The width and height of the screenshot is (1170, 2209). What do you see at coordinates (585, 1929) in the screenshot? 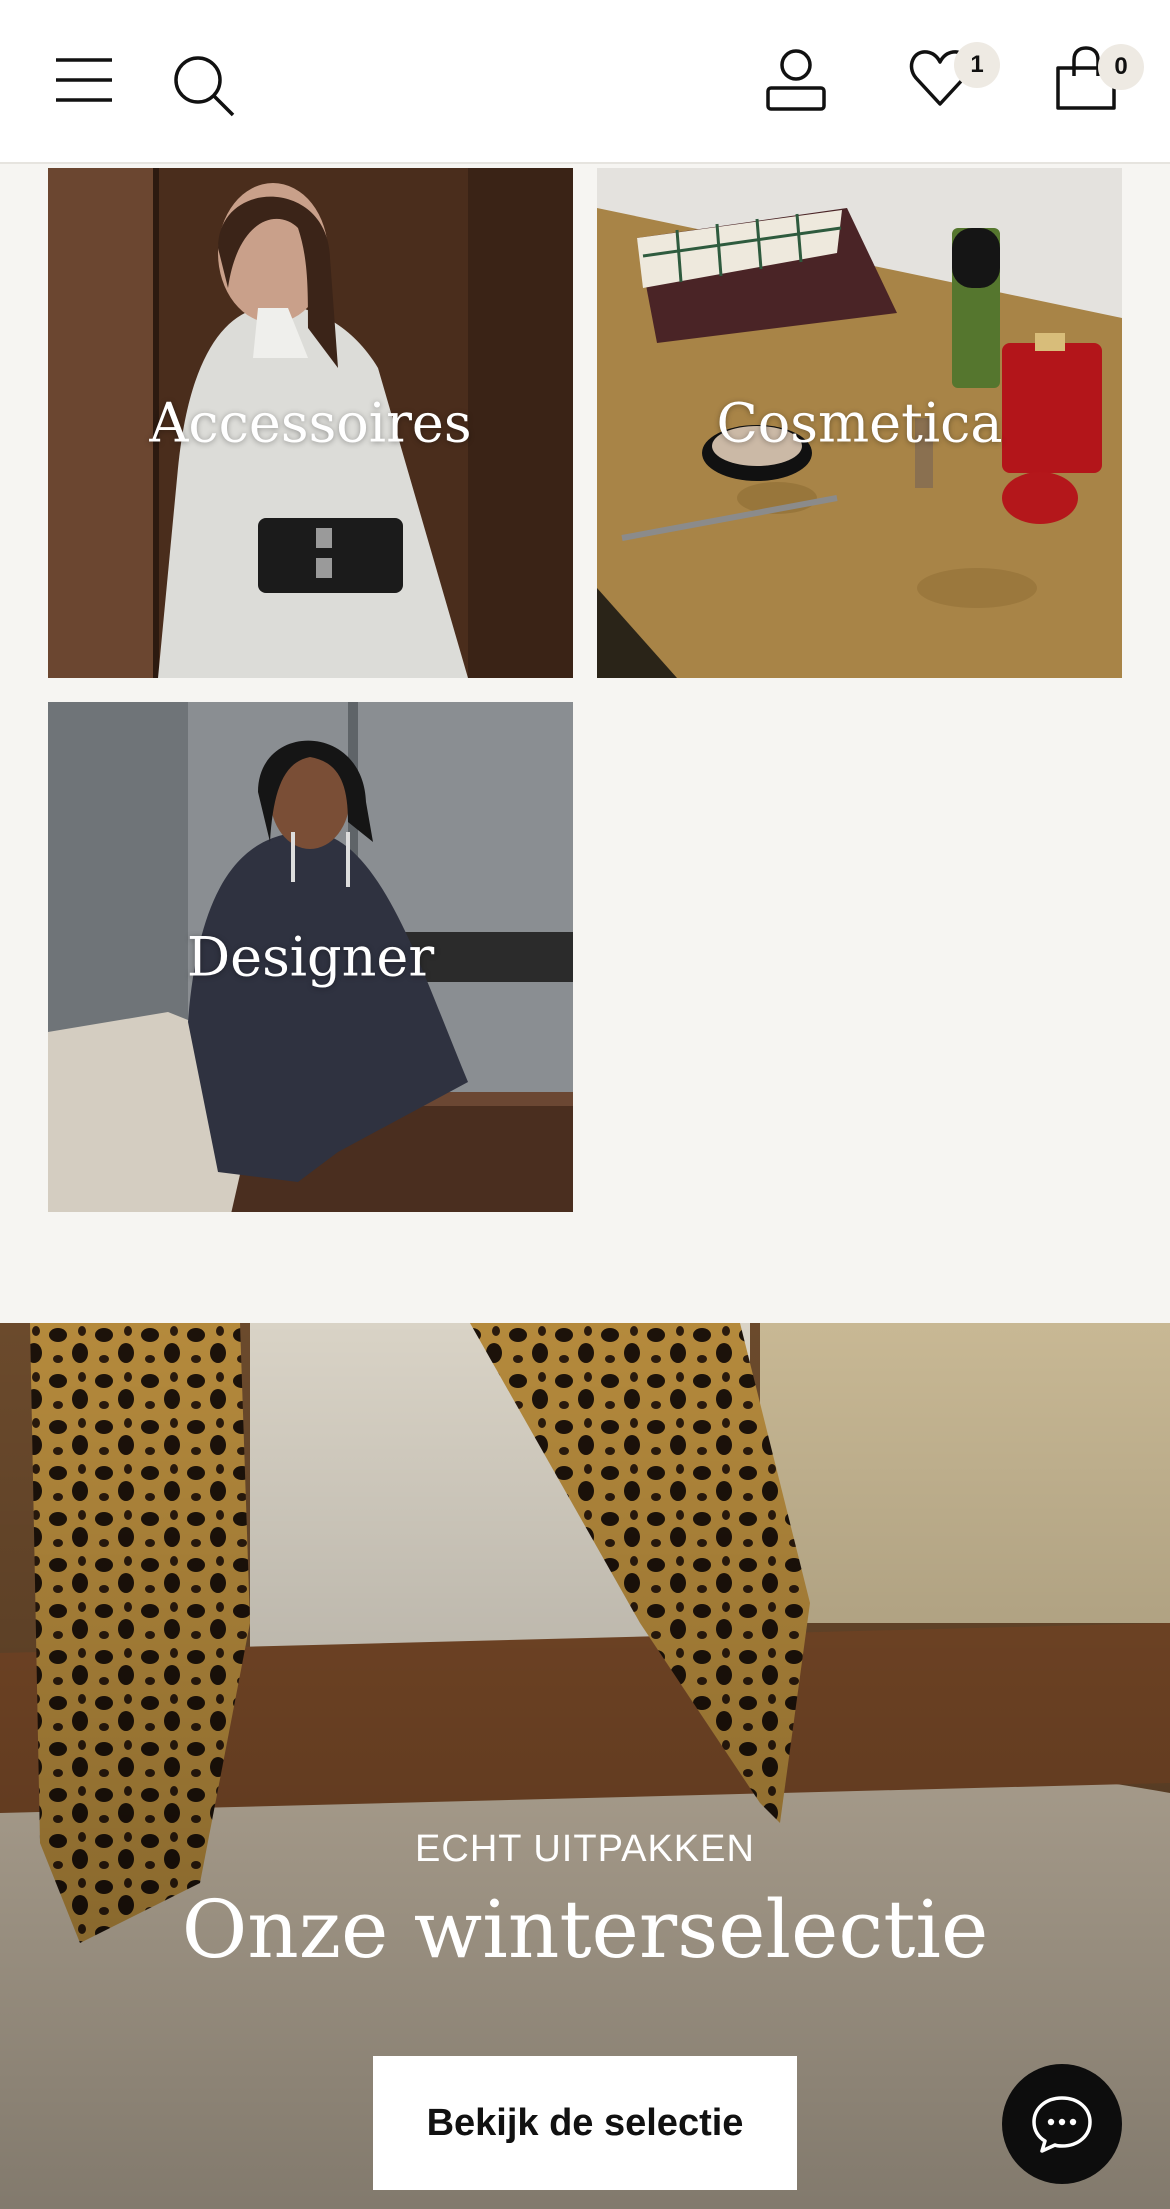
I see `promo-title: Onze winterselectie` at bounding box center [585, 1929].